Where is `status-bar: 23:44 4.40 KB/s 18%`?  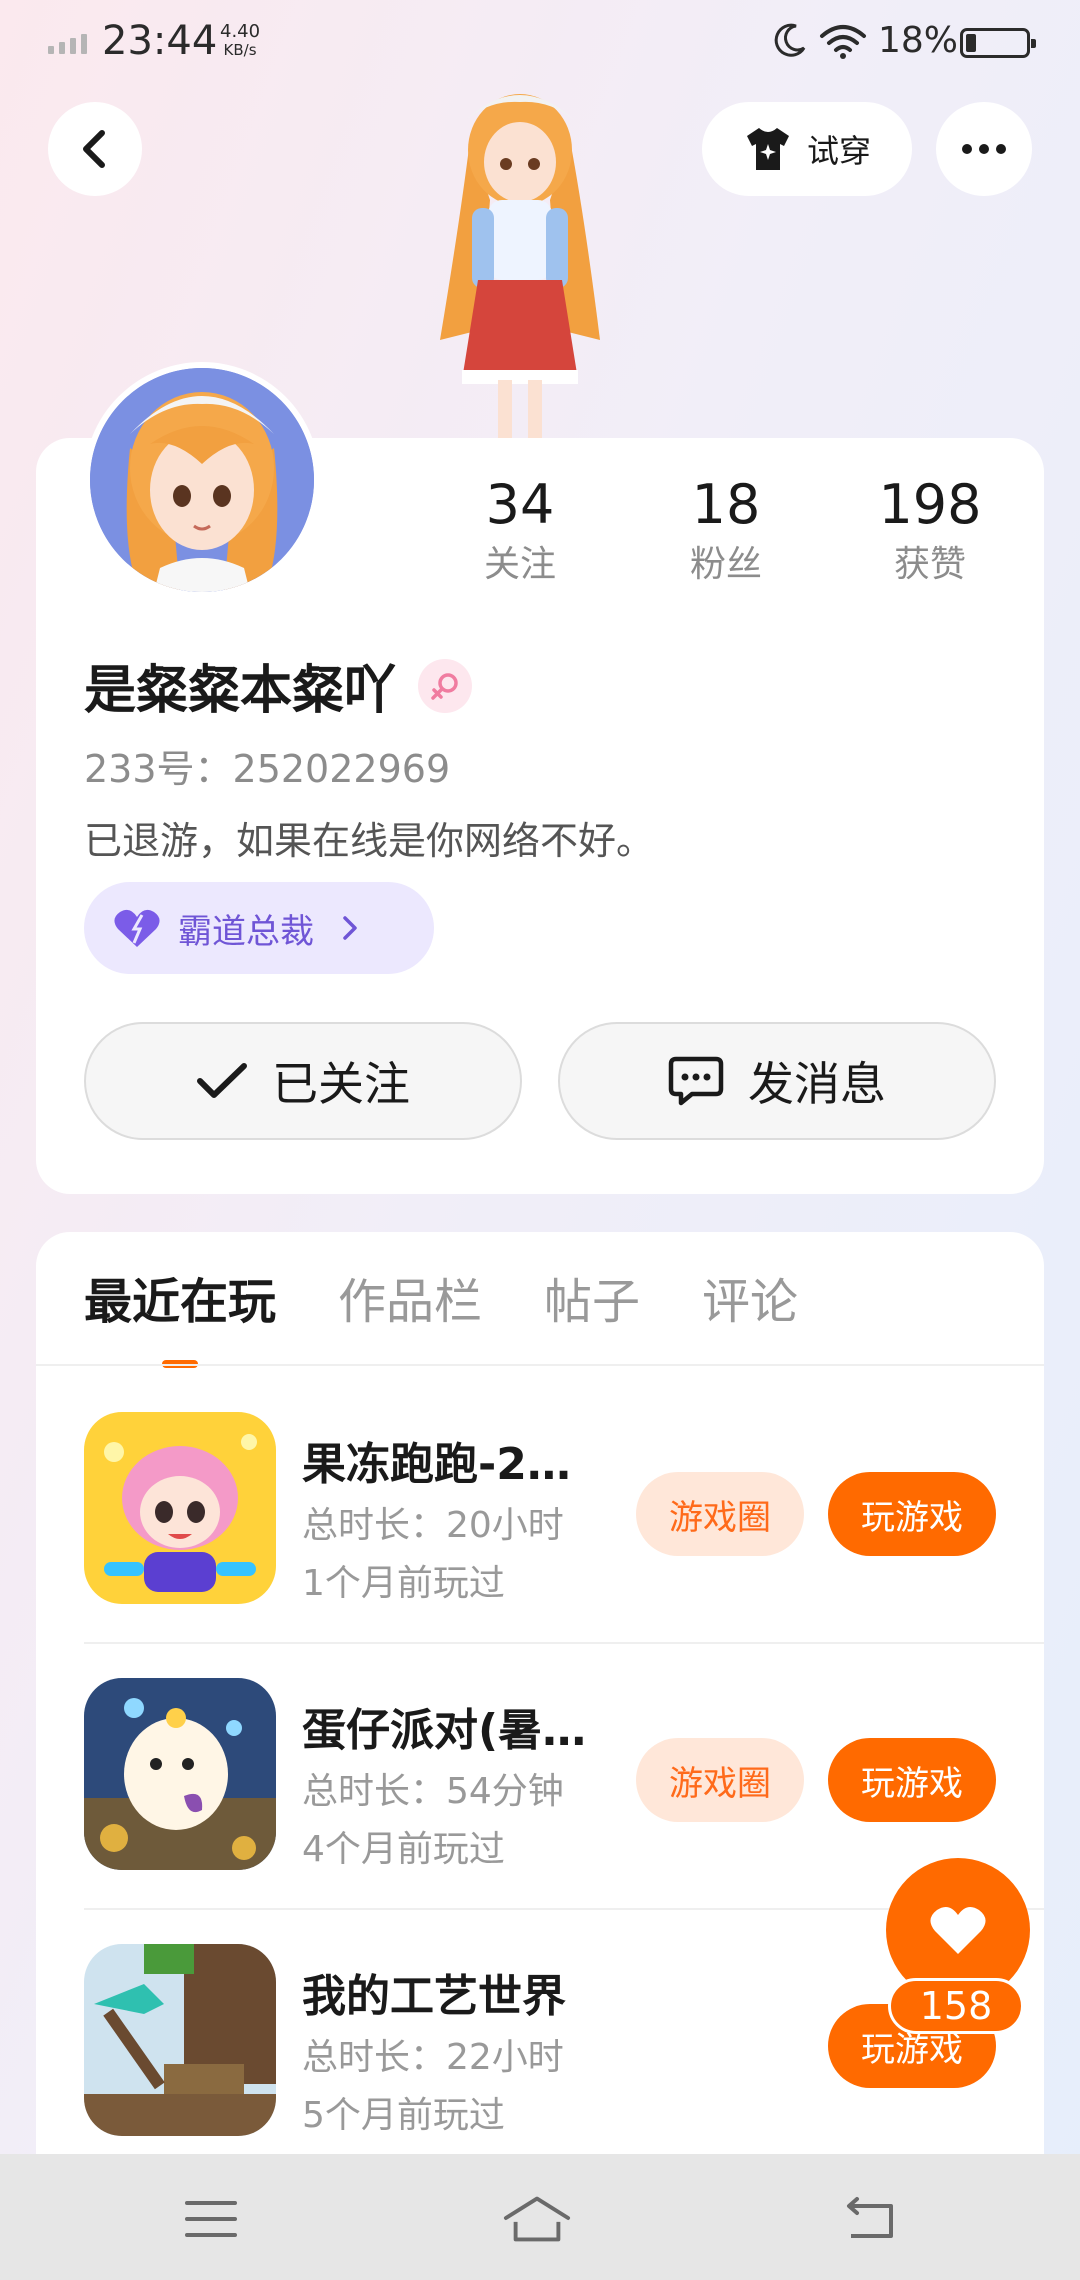
status-bar: 23:44 4.40 KB/s 18% is located at coordinates (540, 45).